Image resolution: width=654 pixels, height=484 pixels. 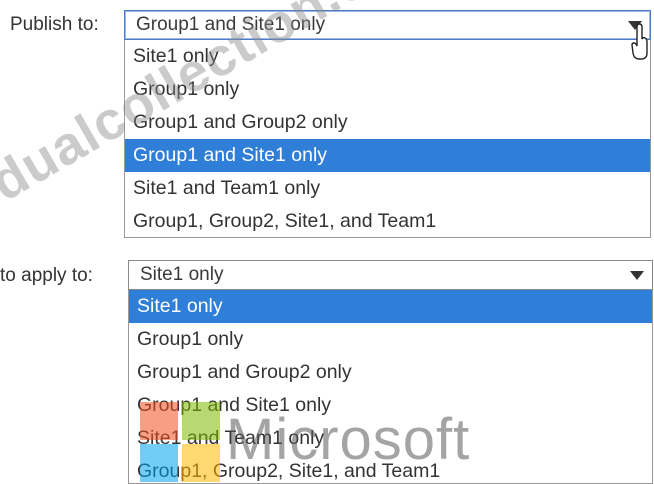 I want to click on auto-apply-to-label: to apply to:, so click(x=46, y=275).